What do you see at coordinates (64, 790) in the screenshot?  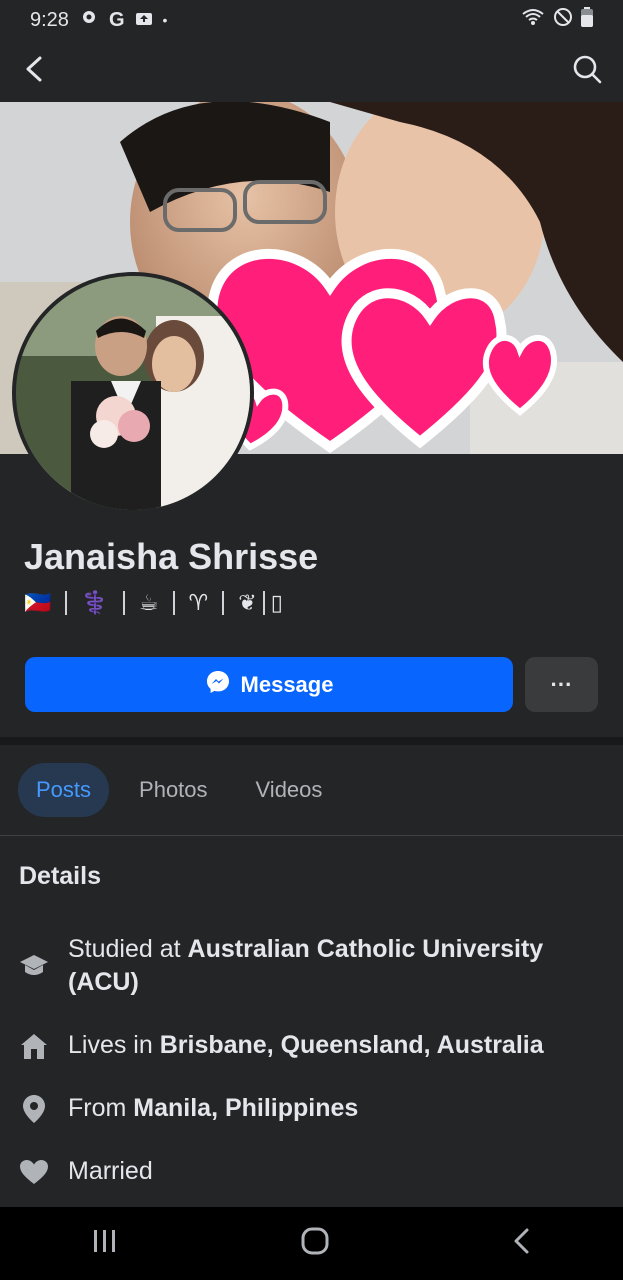 I see `tab-posts: Posts` at bounding box center [64, 790].